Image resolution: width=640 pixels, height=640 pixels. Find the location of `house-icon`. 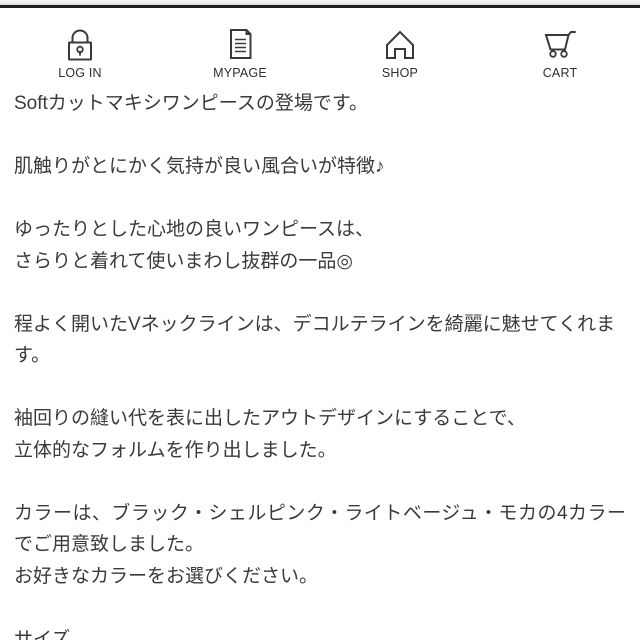

house-icon is located at coordinates (400, 44).